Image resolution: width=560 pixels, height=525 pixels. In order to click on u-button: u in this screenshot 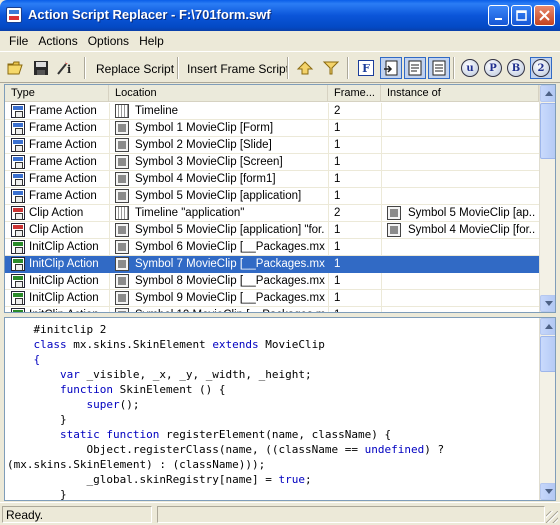, I will do `click(470, 68)`.